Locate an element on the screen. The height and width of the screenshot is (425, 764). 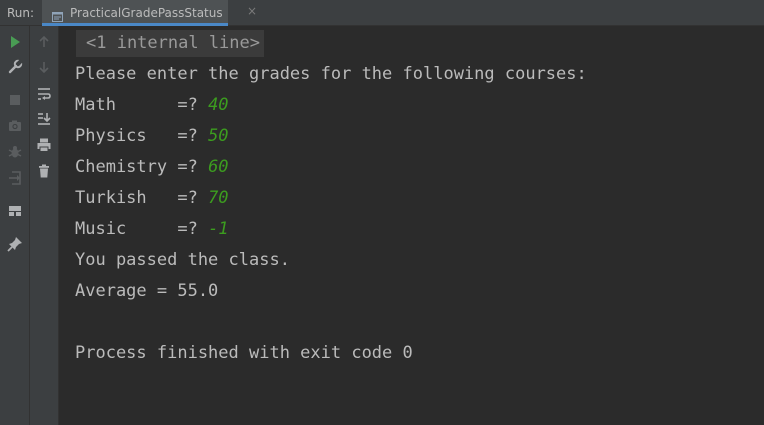
run-tab-label: PracticalGradePassStatus is located at coordinates (146, 13).